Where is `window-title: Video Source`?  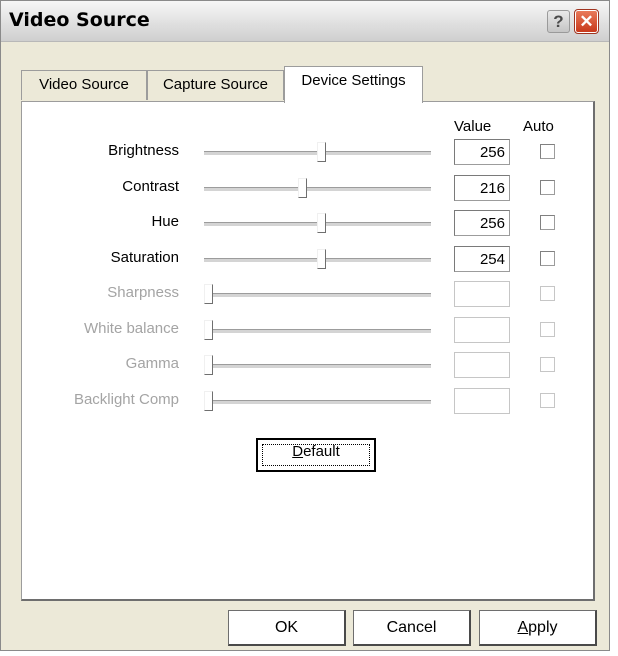
window-title: Video Source is located at coordinates (79, 20).